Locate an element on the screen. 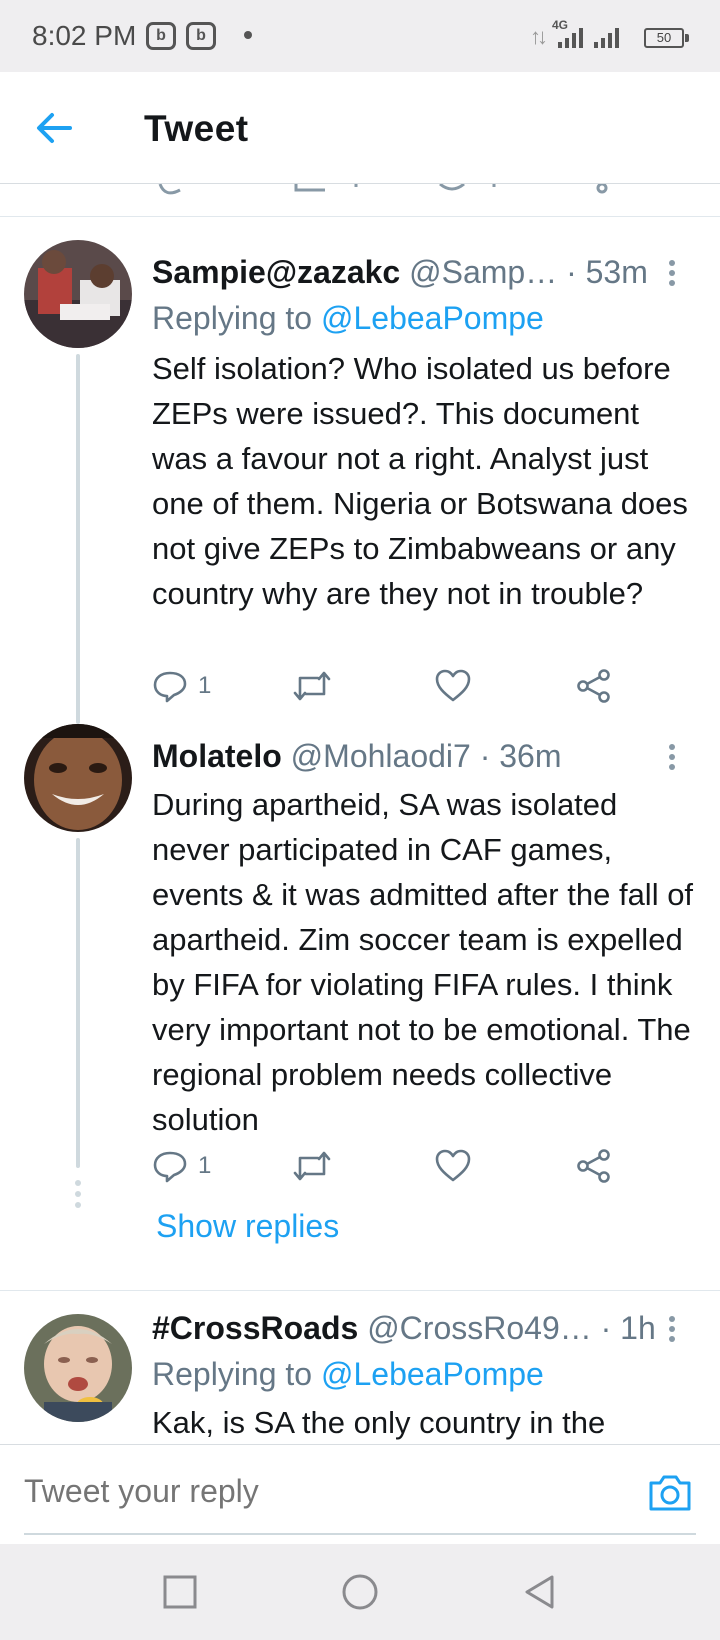 The width and height of the screenshot is (720, 1640). tweet-timestamp: · 53m is located at coordinates (607, 272).